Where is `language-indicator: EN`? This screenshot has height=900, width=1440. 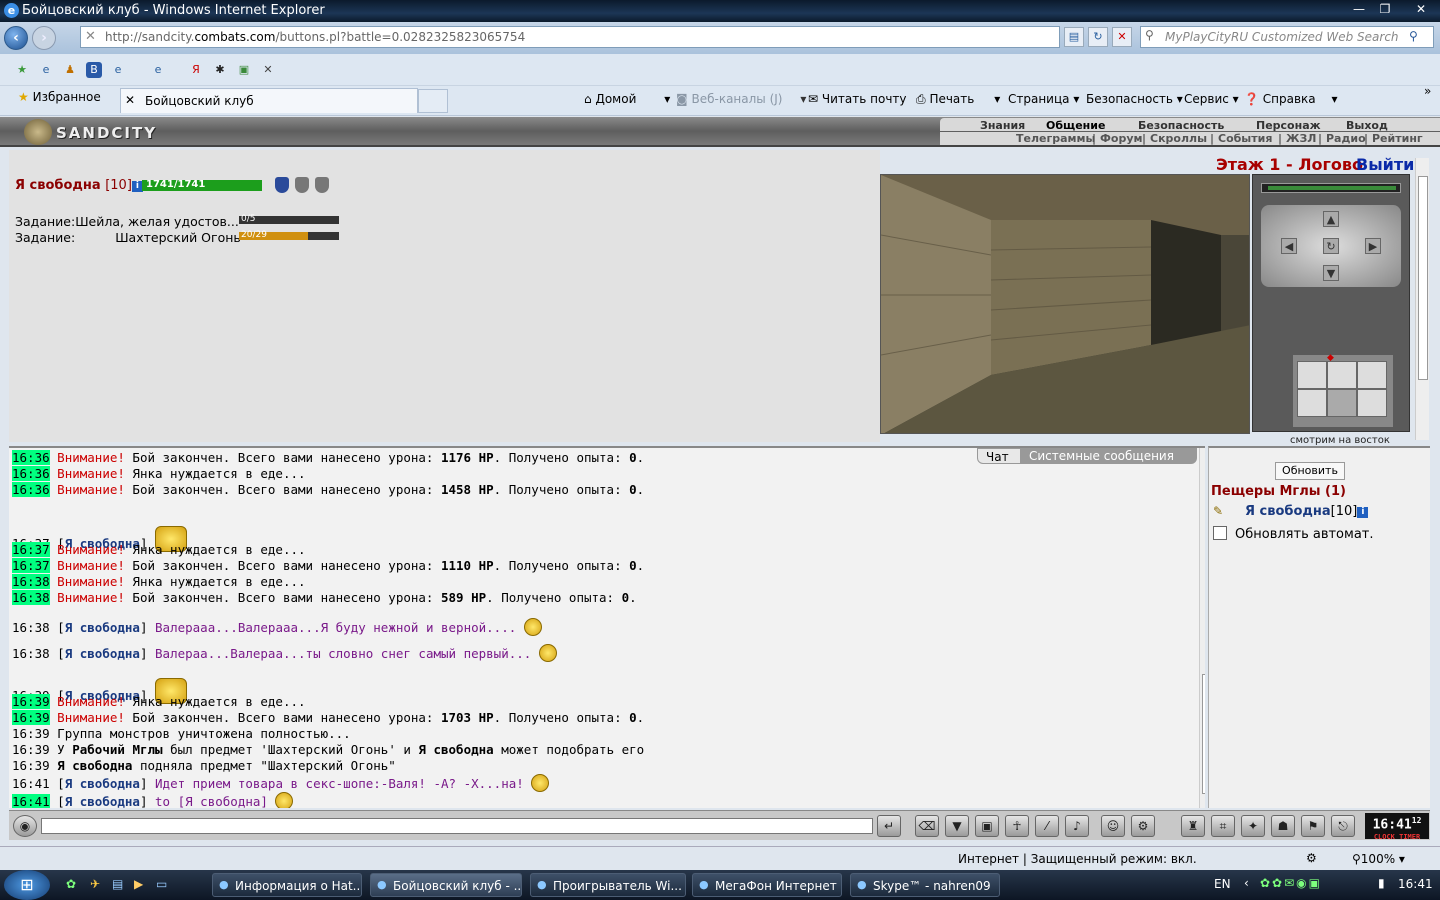
language-indicator: EN is located at coordinates (1222, 884).